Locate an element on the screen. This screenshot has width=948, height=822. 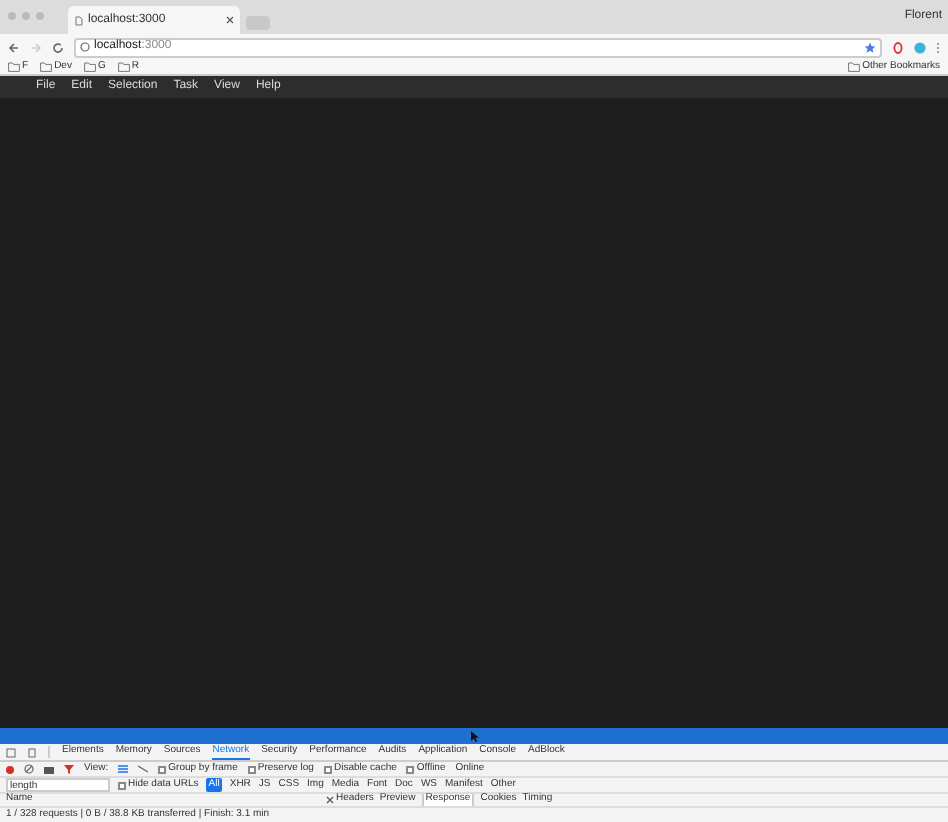
page-icon is located at coordinates (79, 20).